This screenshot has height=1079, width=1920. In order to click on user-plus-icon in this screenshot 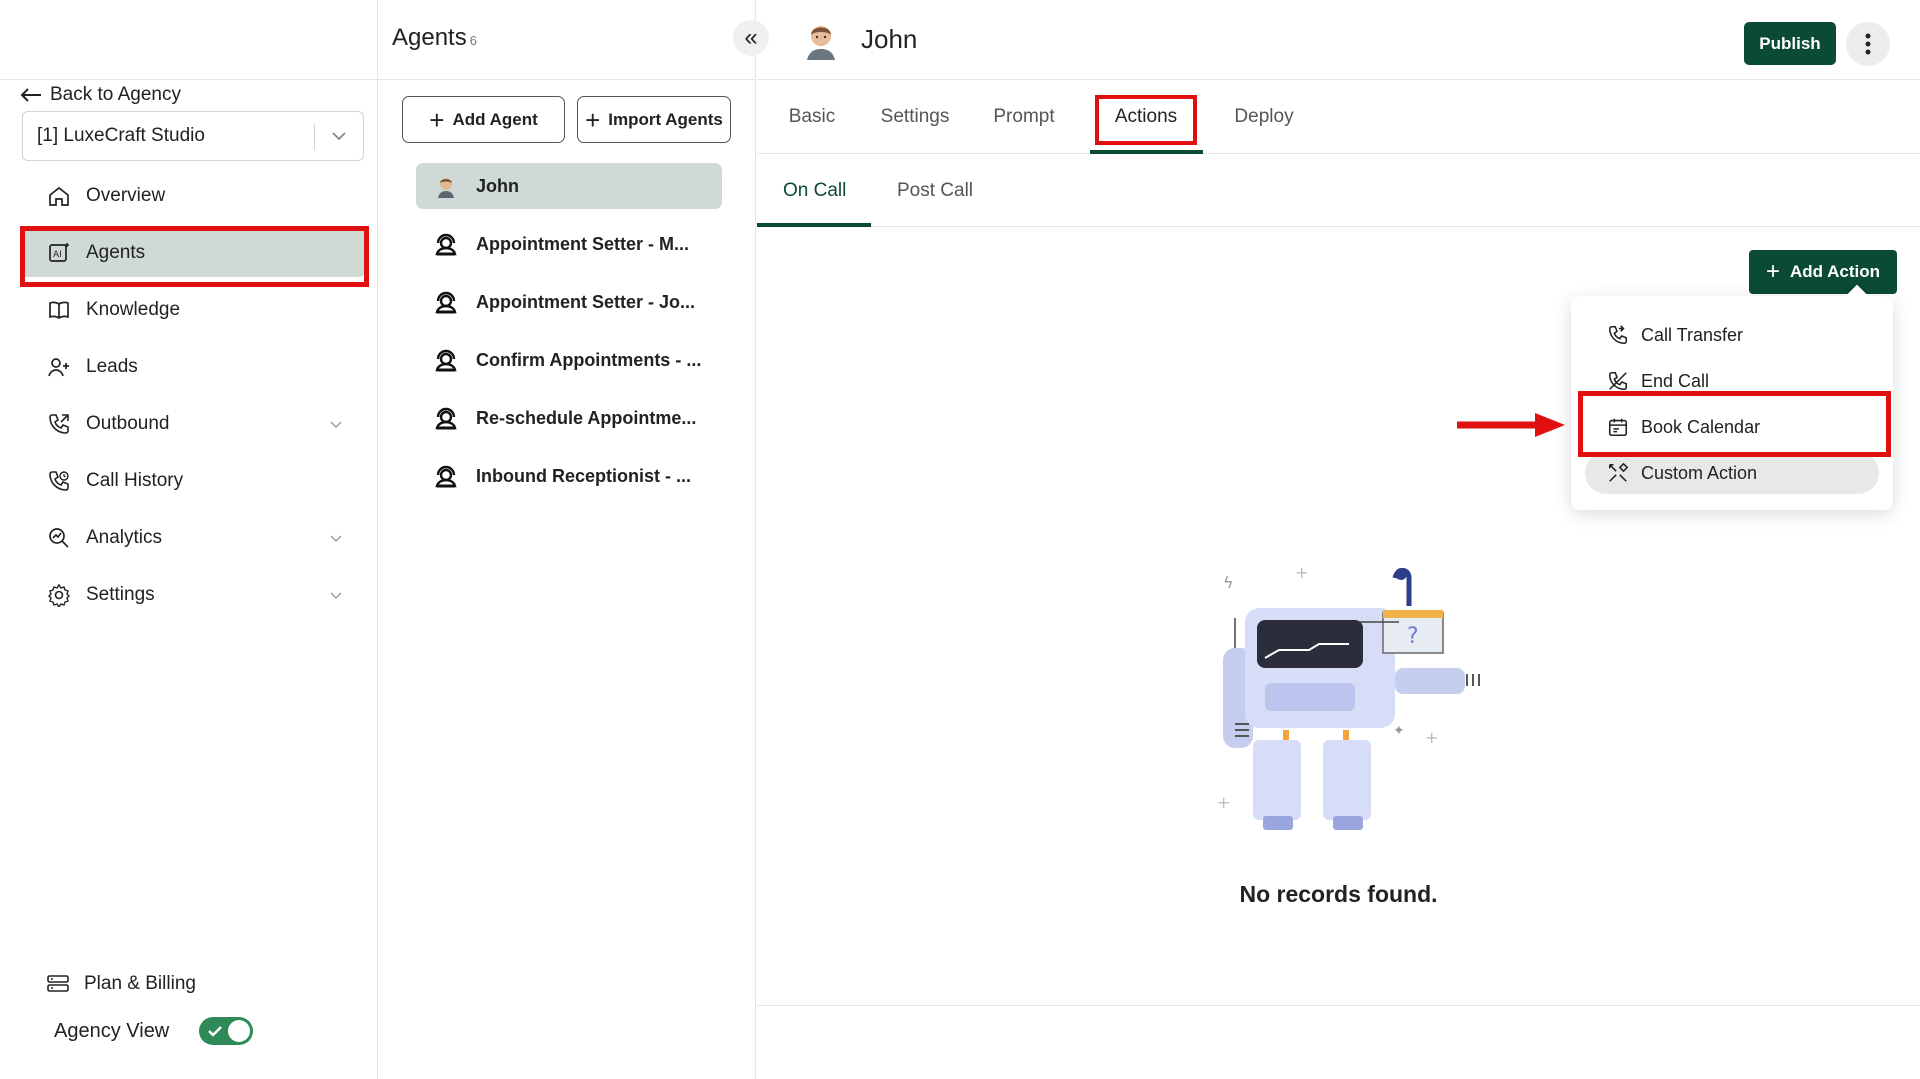, I will do `click(59, 367)`.